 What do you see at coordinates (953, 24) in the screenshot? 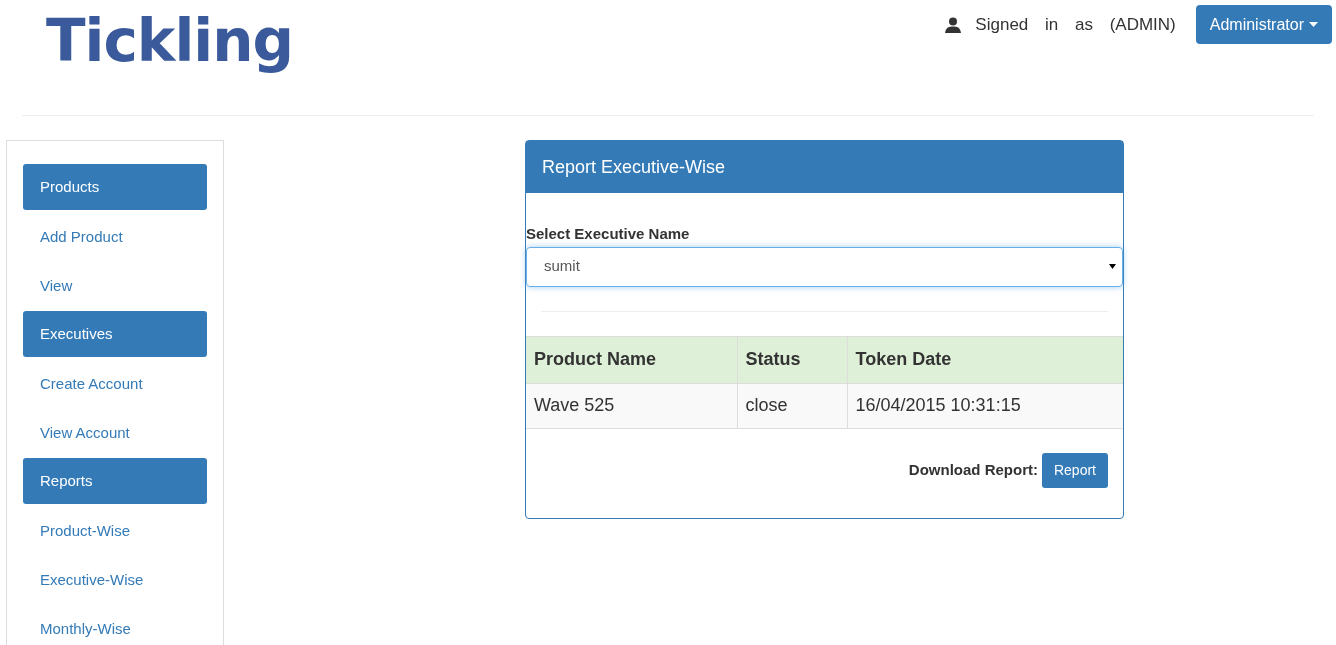
I see `user-icon` at bounding box center [953, 24].